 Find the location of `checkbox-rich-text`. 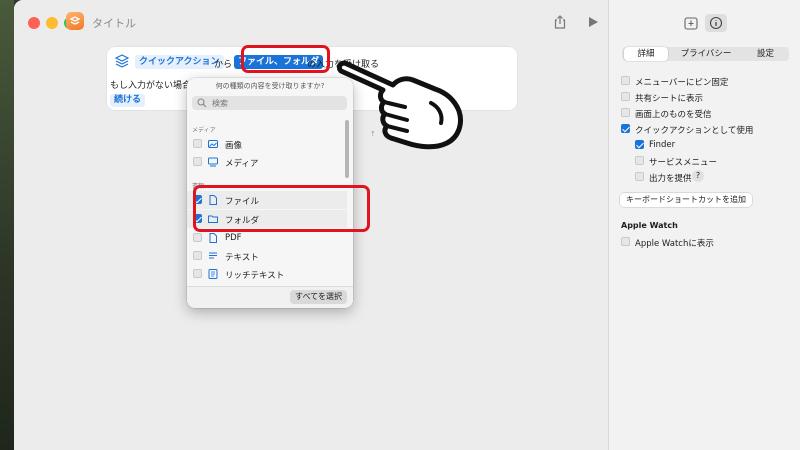

checkbox-rich-text is located at coordinates (197, 273).